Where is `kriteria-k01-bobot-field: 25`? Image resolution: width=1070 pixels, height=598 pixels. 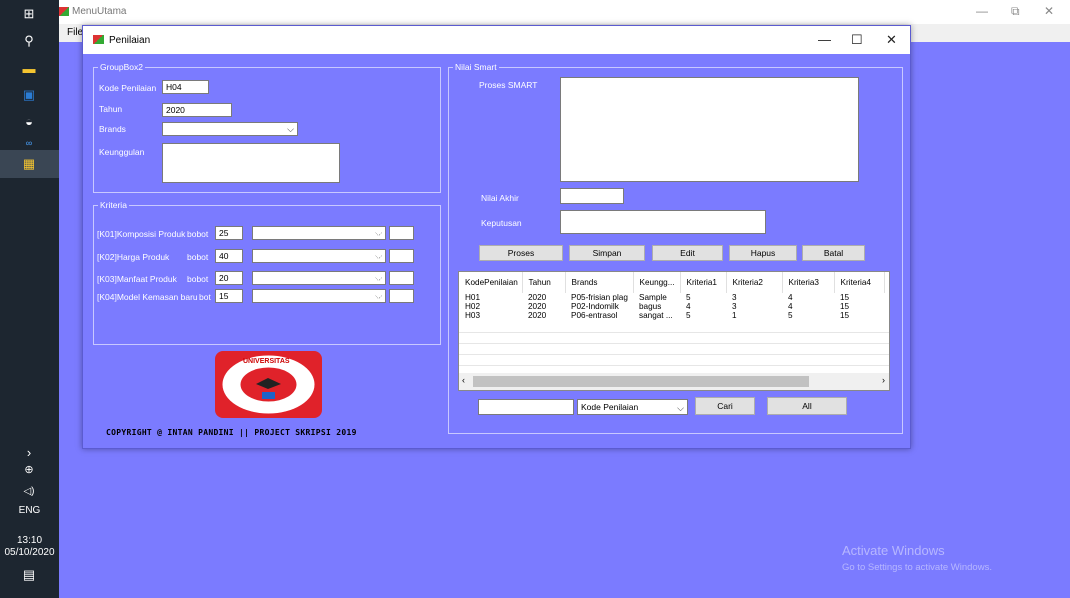 kriteria-k01-bobot-field: 25 is located at coordinates (229, 233).